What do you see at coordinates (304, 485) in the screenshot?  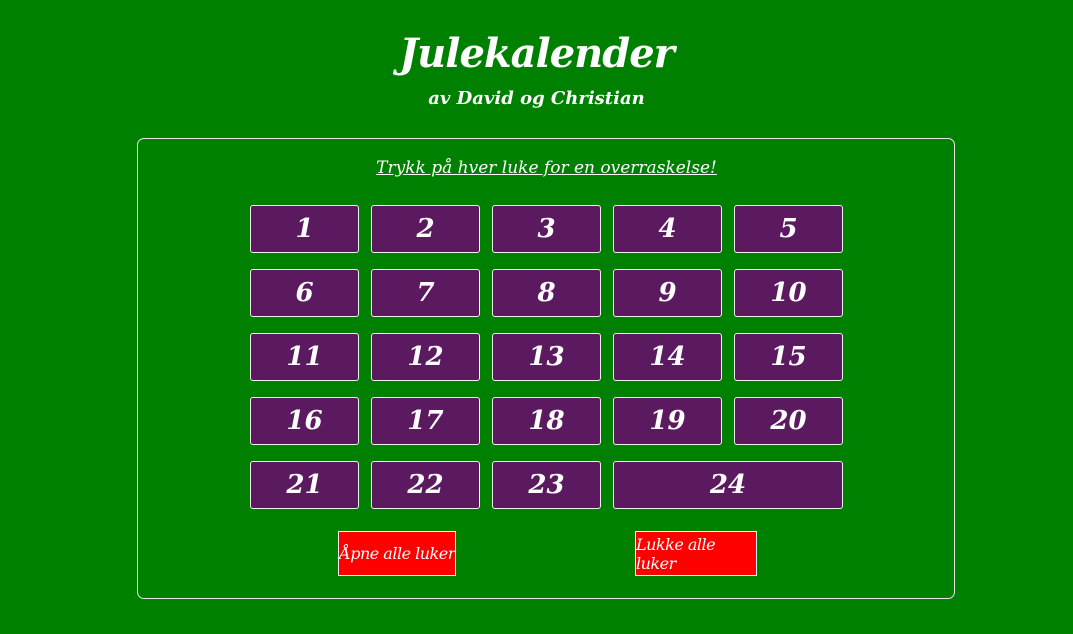 I see `hatch-21: 21` at bounding box center [304, 485].